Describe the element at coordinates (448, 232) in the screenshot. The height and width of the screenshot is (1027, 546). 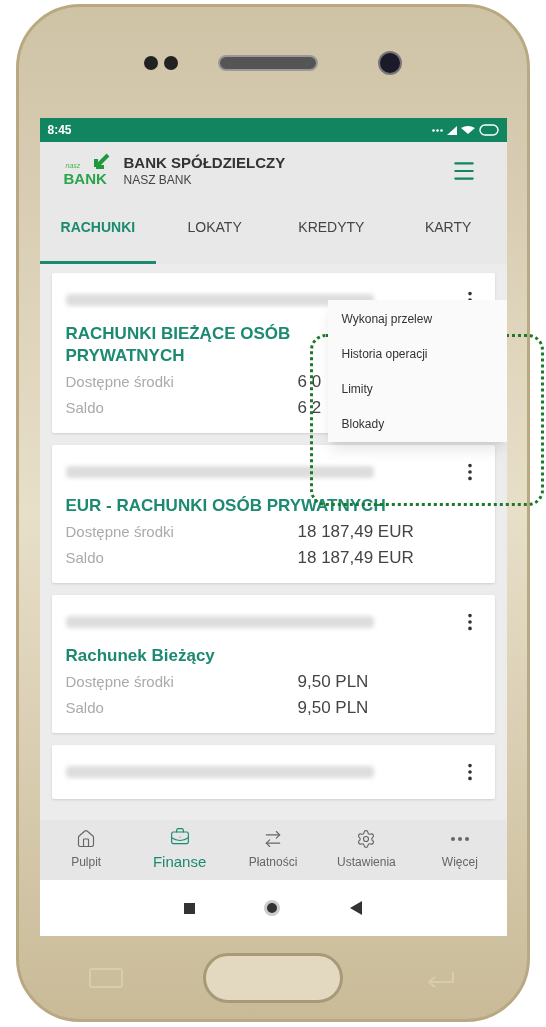
I see `tab: KARTY` at that location.